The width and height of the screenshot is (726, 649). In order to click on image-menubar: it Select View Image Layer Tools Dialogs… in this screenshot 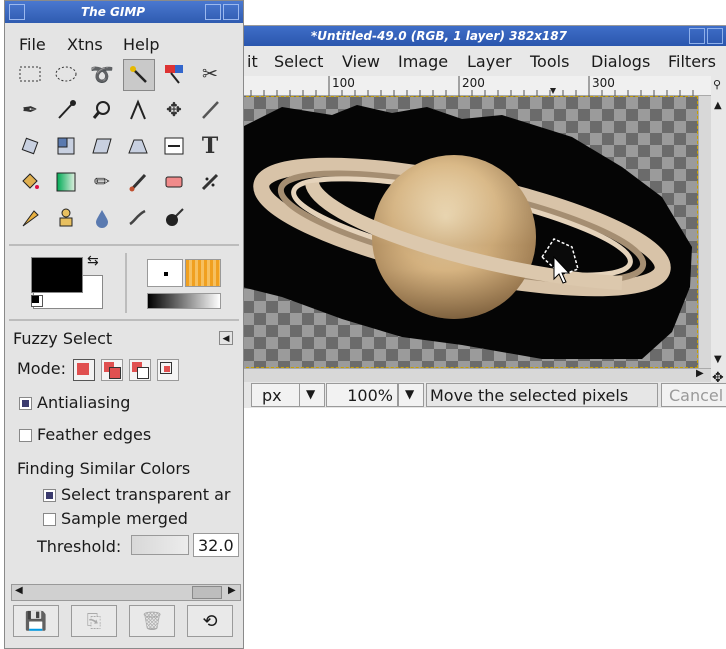, I will do `click(483, 61)`.